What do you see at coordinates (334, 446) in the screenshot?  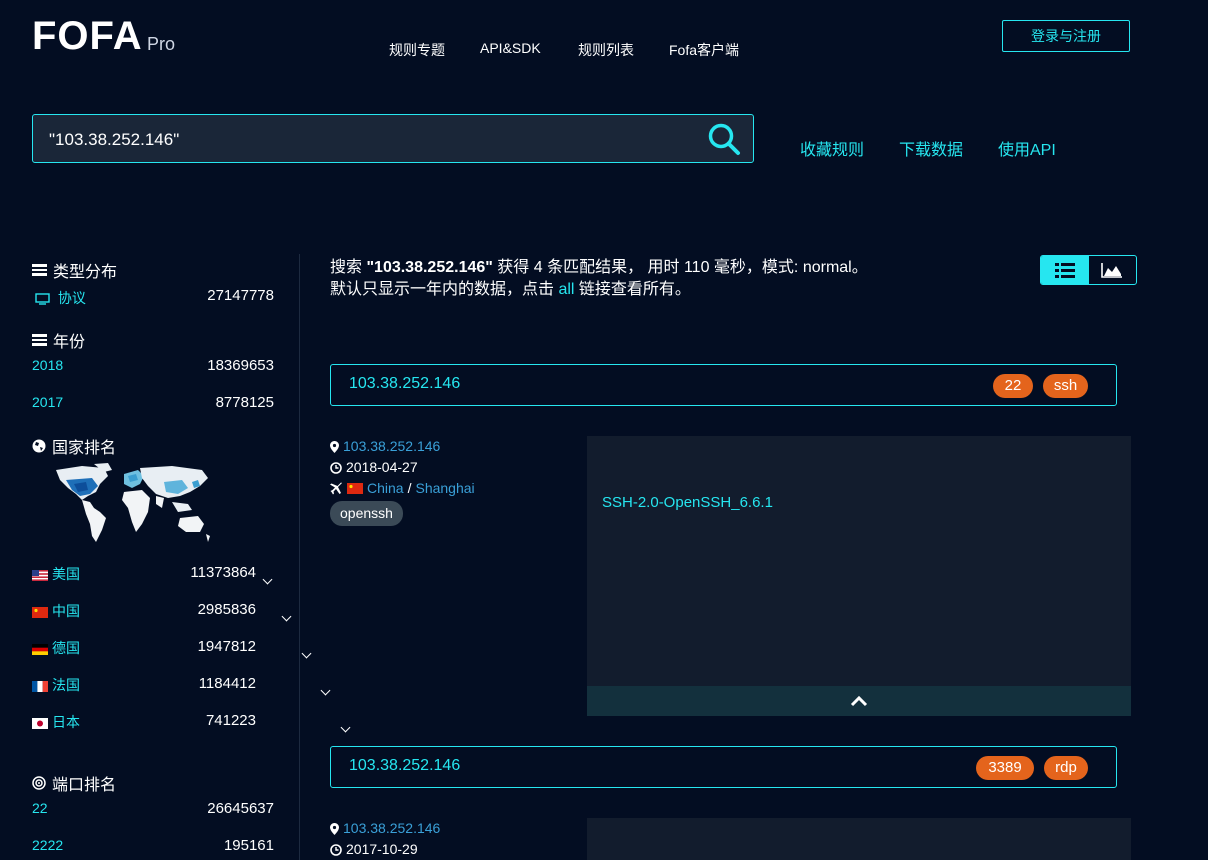 I see `map-marker-icon` at bounding box center [334, 446].